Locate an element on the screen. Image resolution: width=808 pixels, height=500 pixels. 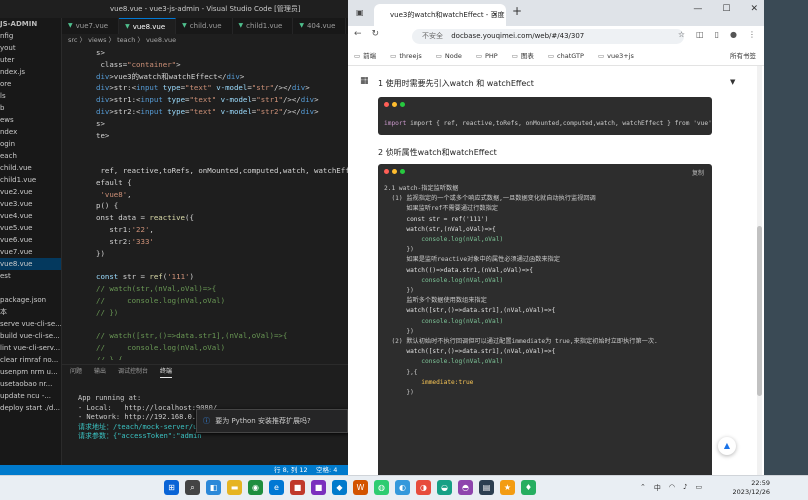
panel-tab: 终端 is located at coordinates (166, 371).